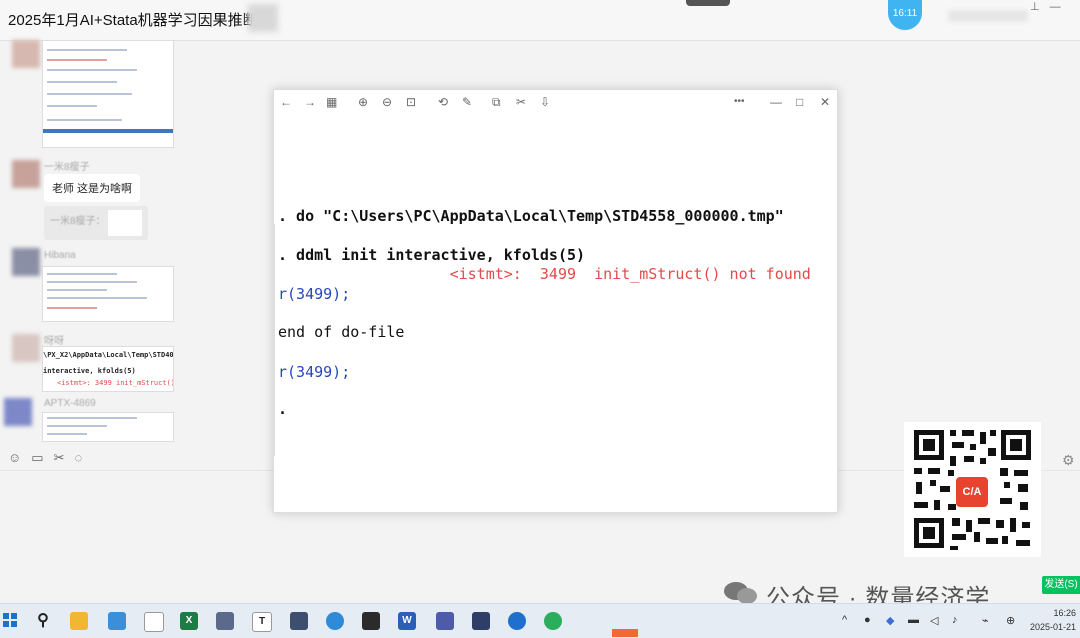 This screenshot has height=638, width=1080. What do you see at coordinates (988, 16) in the screenshot?
I see `blurred-top-text` at bounding box center [988, 16].